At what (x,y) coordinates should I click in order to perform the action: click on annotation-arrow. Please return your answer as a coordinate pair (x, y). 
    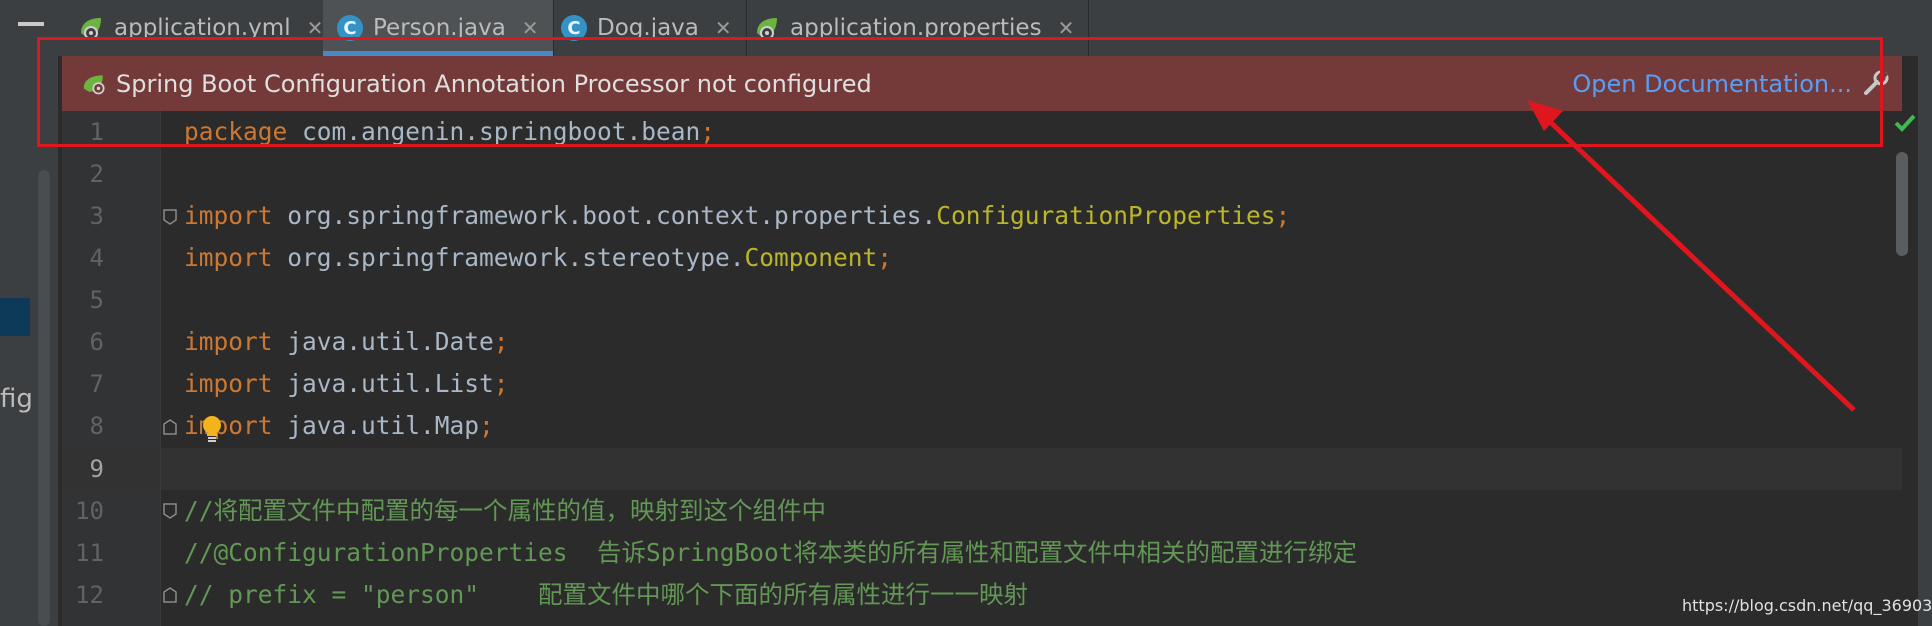
    Looking at the image, I should click on (1691, 256).